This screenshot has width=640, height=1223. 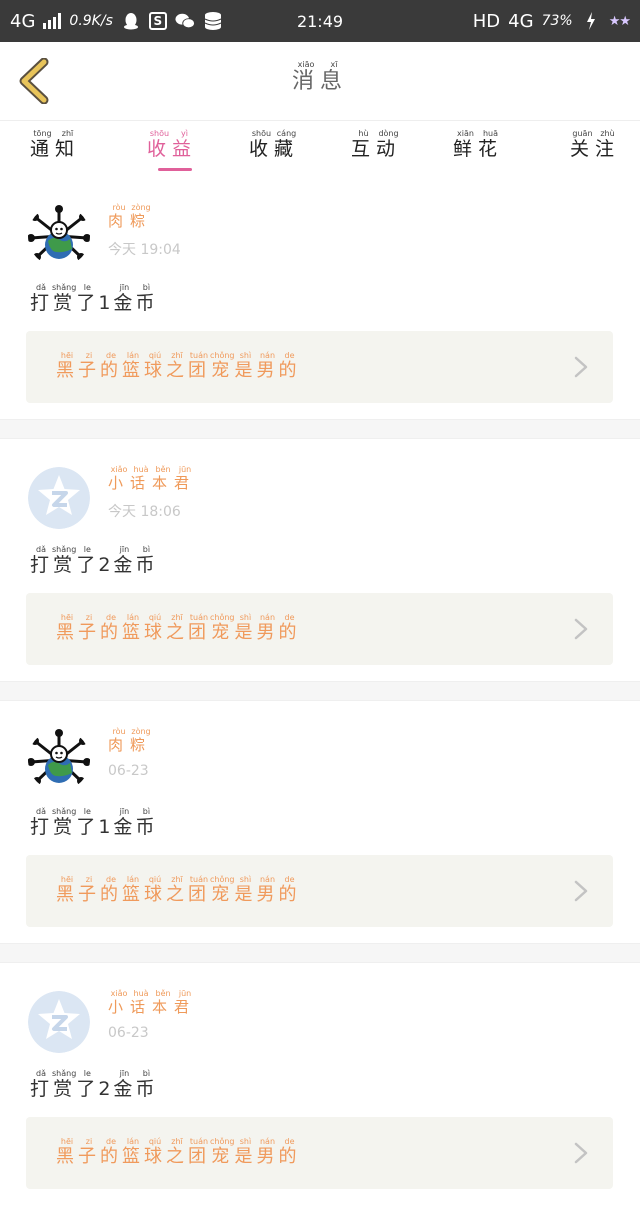 I want to click on title-bar: 消xiāo息xī, so click(x=320, y=81).